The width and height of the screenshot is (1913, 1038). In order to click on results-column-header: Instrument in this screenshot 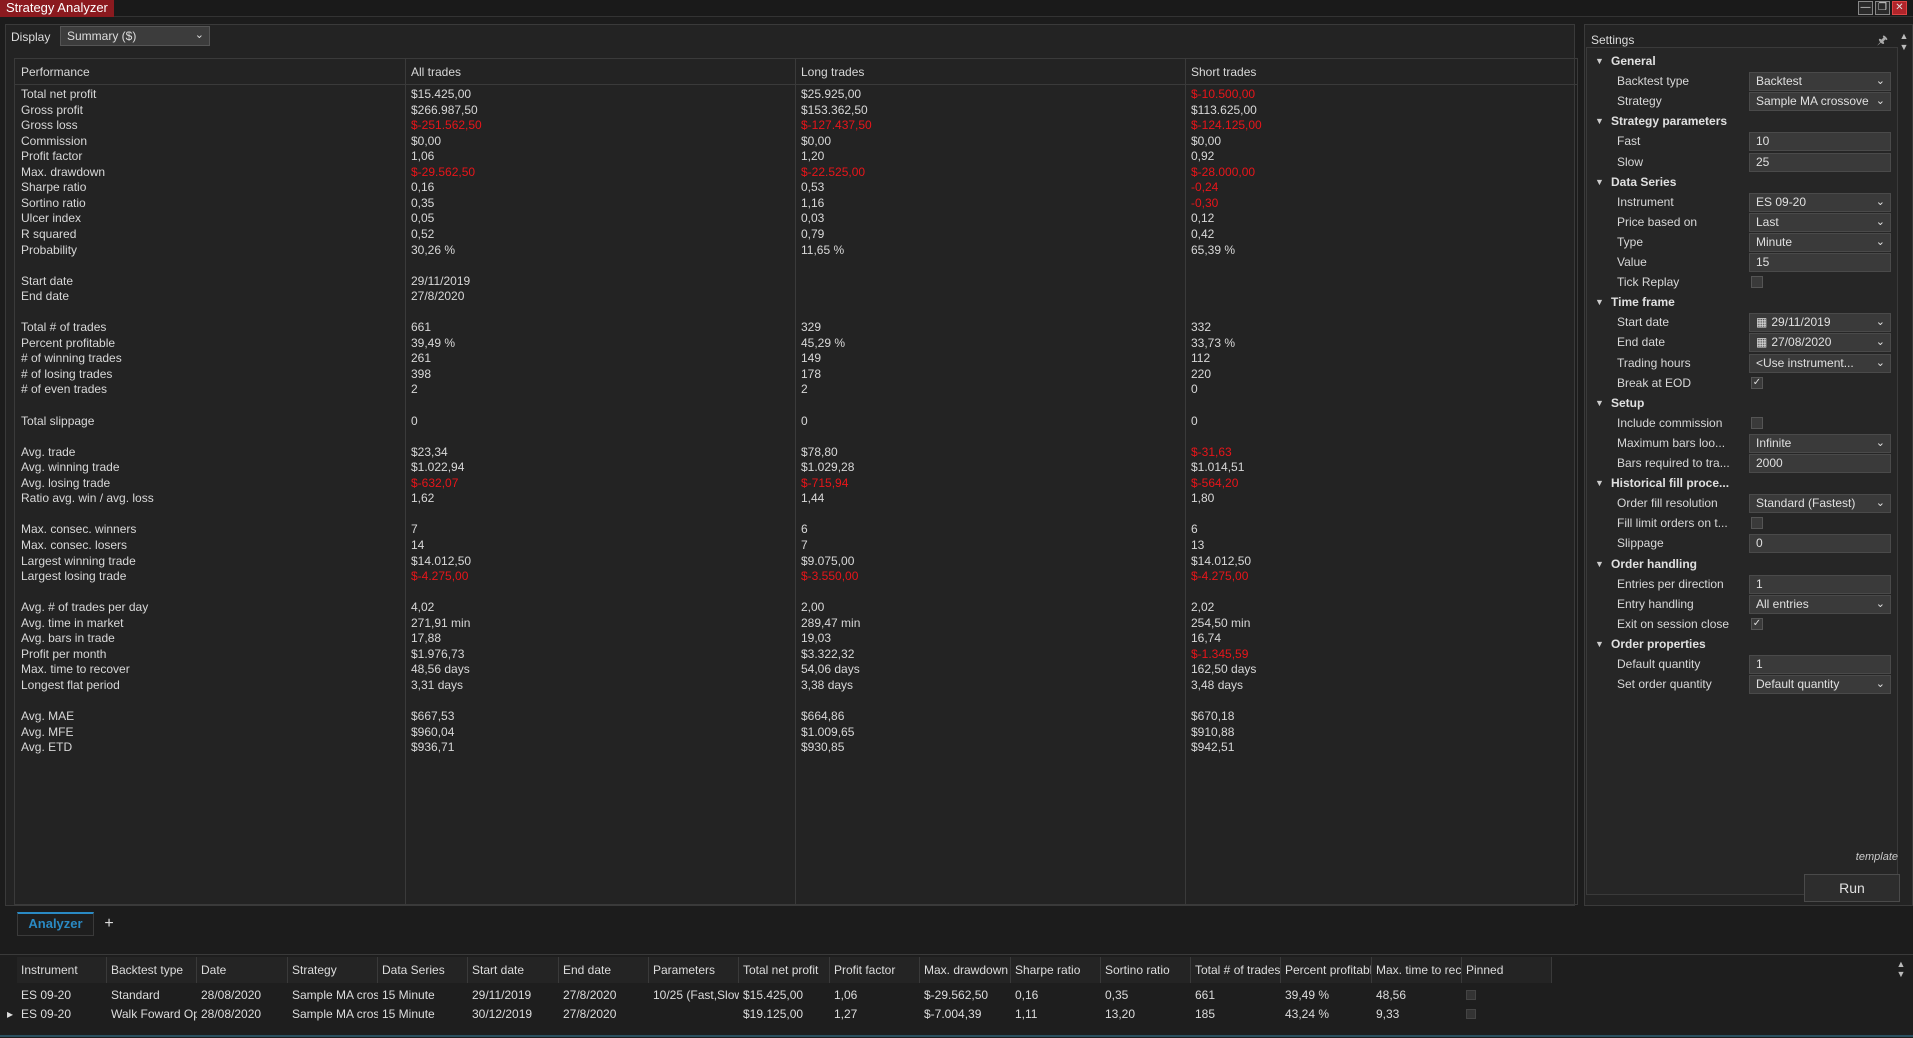, I will do `click(62, 970)`.